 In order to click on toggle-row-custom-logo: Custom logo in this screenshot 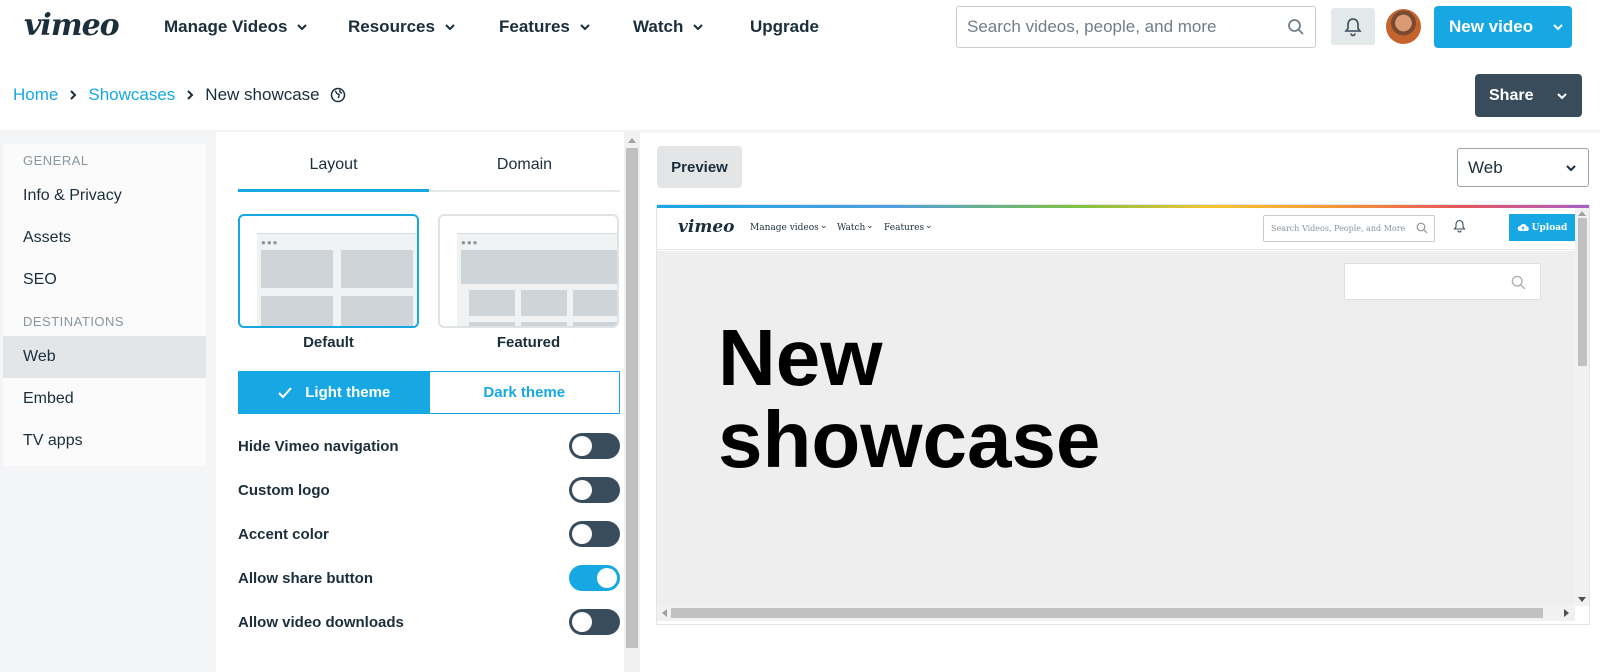, I will do `click(429, 490)`.